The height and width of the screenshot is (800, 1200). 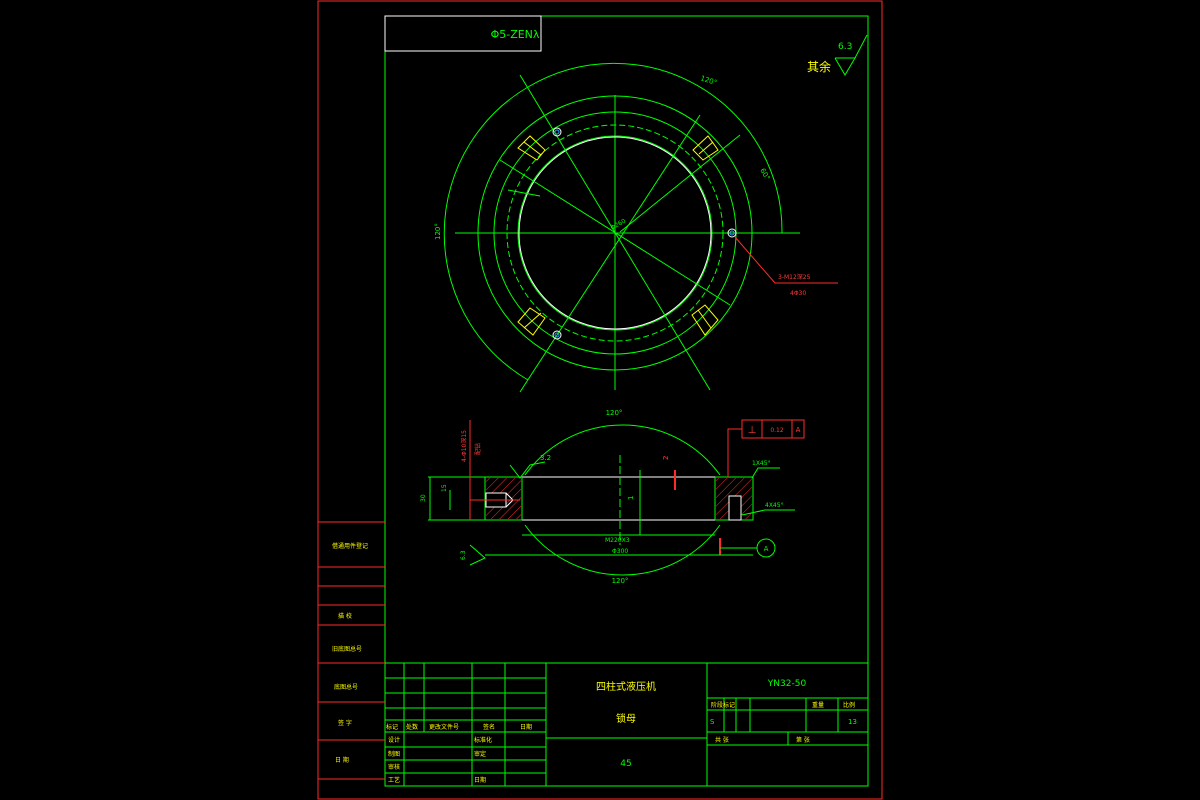 What do you see at coordinates (342, 760) in the screenshot?
I see `side-label-6: 日 期` at bounding box center [342, 760].